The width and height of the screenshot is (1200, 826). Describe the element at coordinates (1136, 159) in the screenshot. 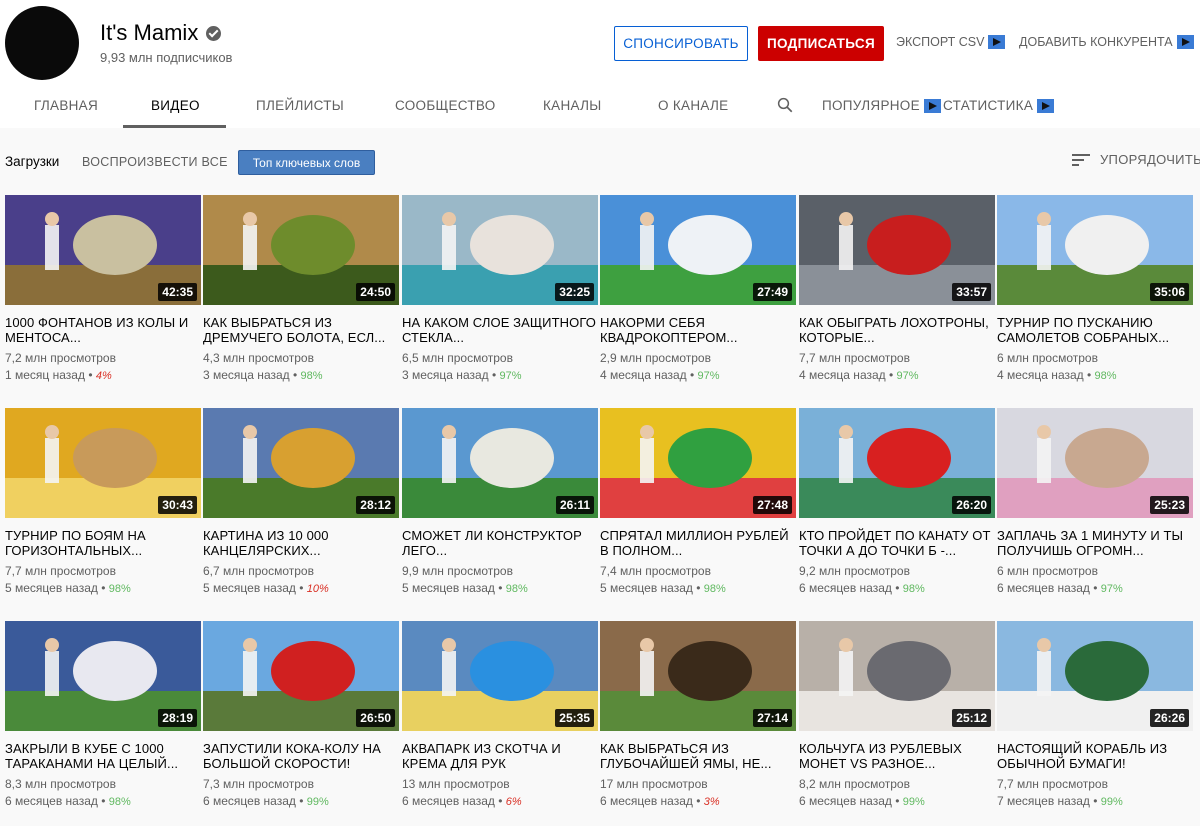

I see `sort-button: УПОРЯДОЧИТЬ` at that location.